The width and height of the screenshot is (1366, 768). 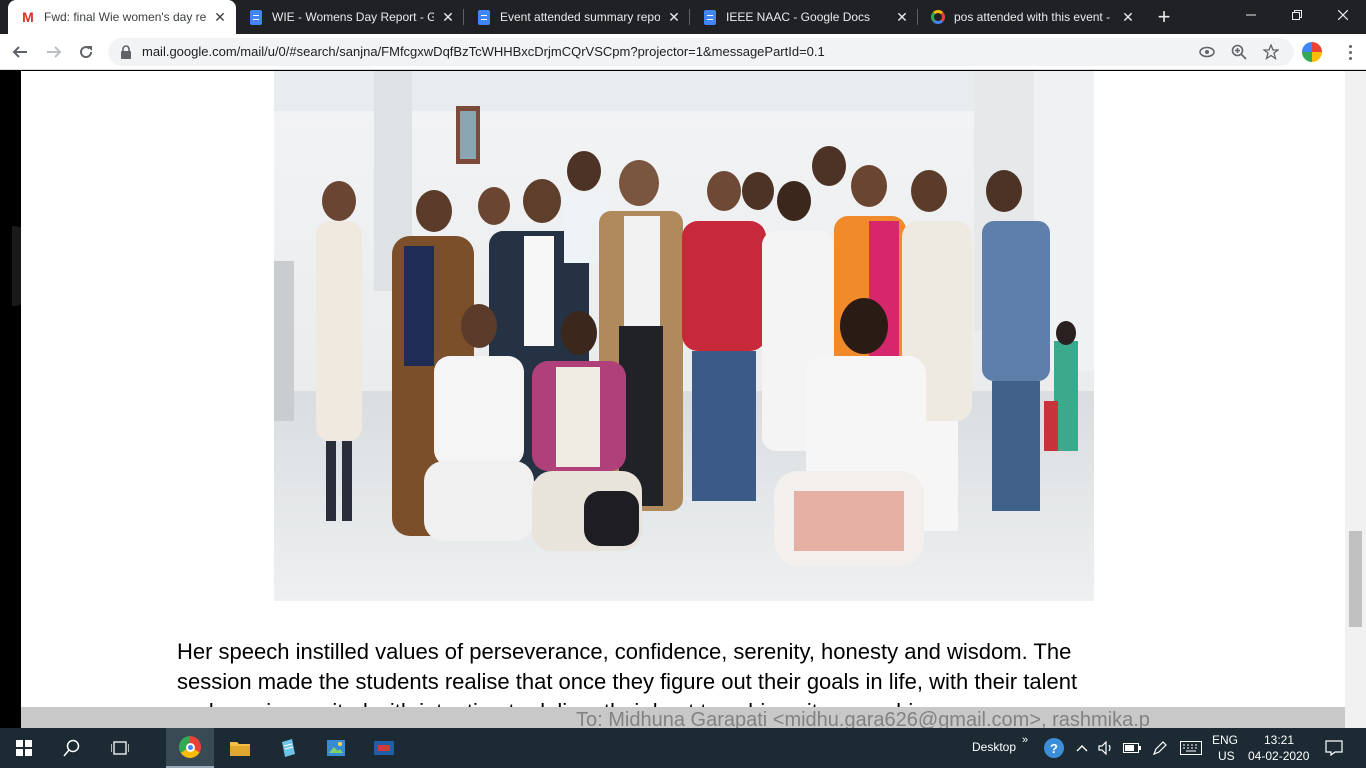 I want to click on remote-desktop-icon, so click(x=384, y=748).